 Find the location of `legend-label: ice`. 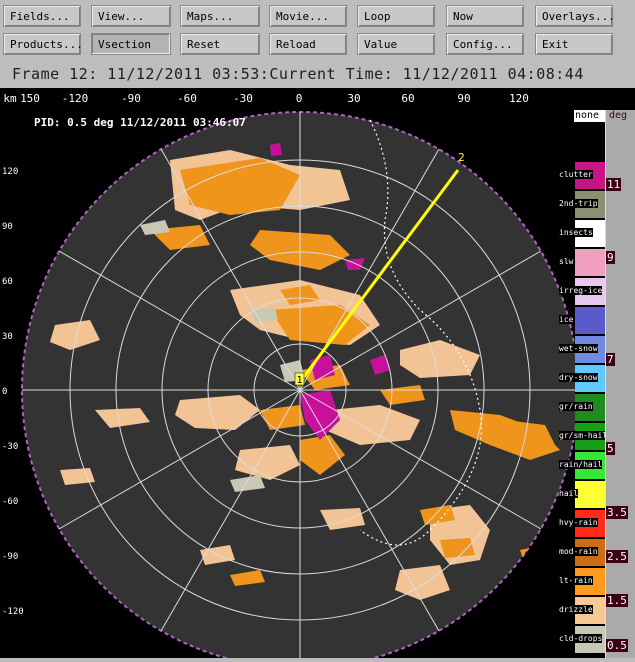

legend-label: ice is located at coordinates (566, 319).